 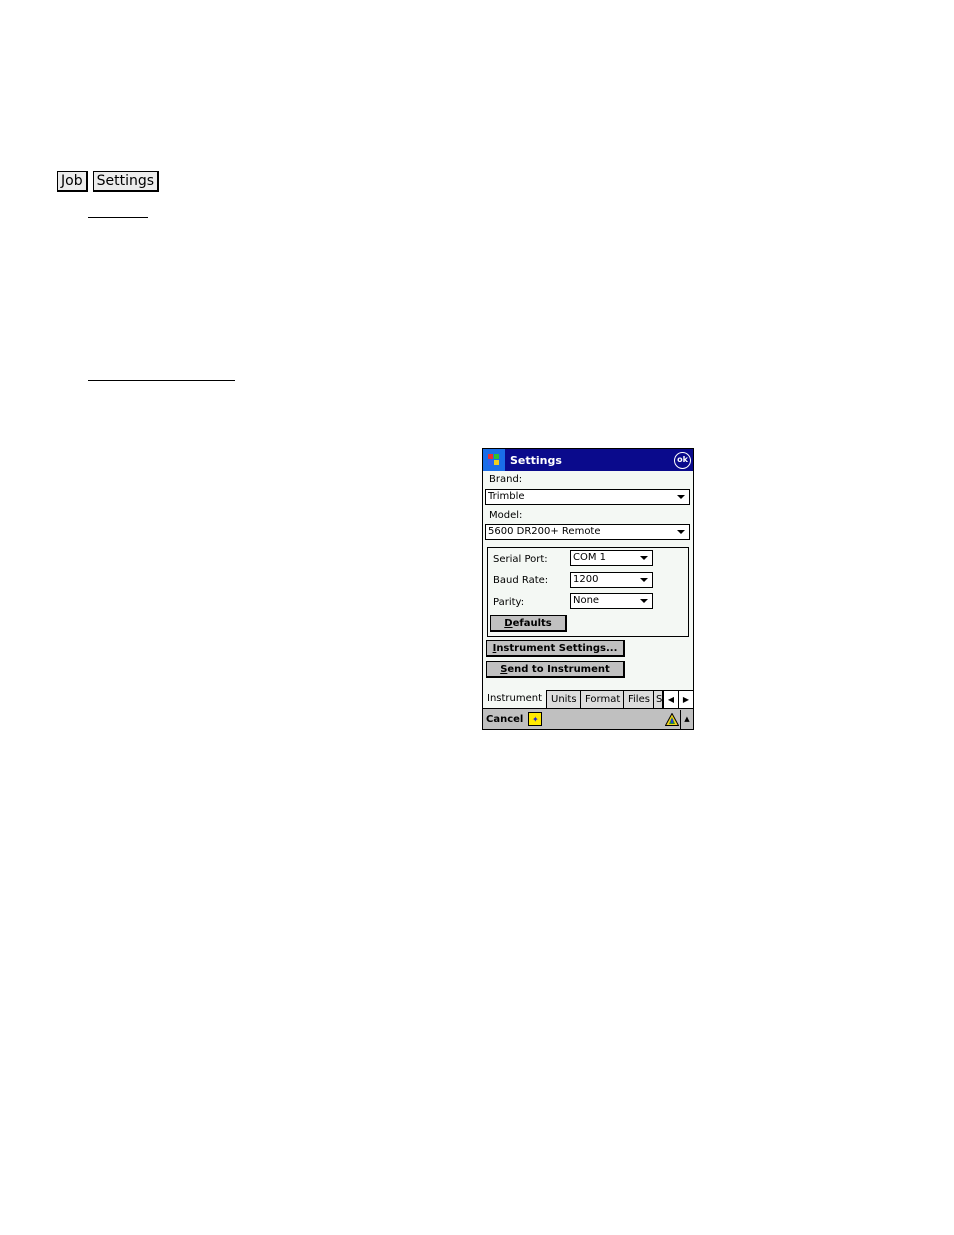 What do you see at coordinates (586, 579) in the screenshot?
I see `baud-rate-value: 1200` at bounding box center [586, 579].